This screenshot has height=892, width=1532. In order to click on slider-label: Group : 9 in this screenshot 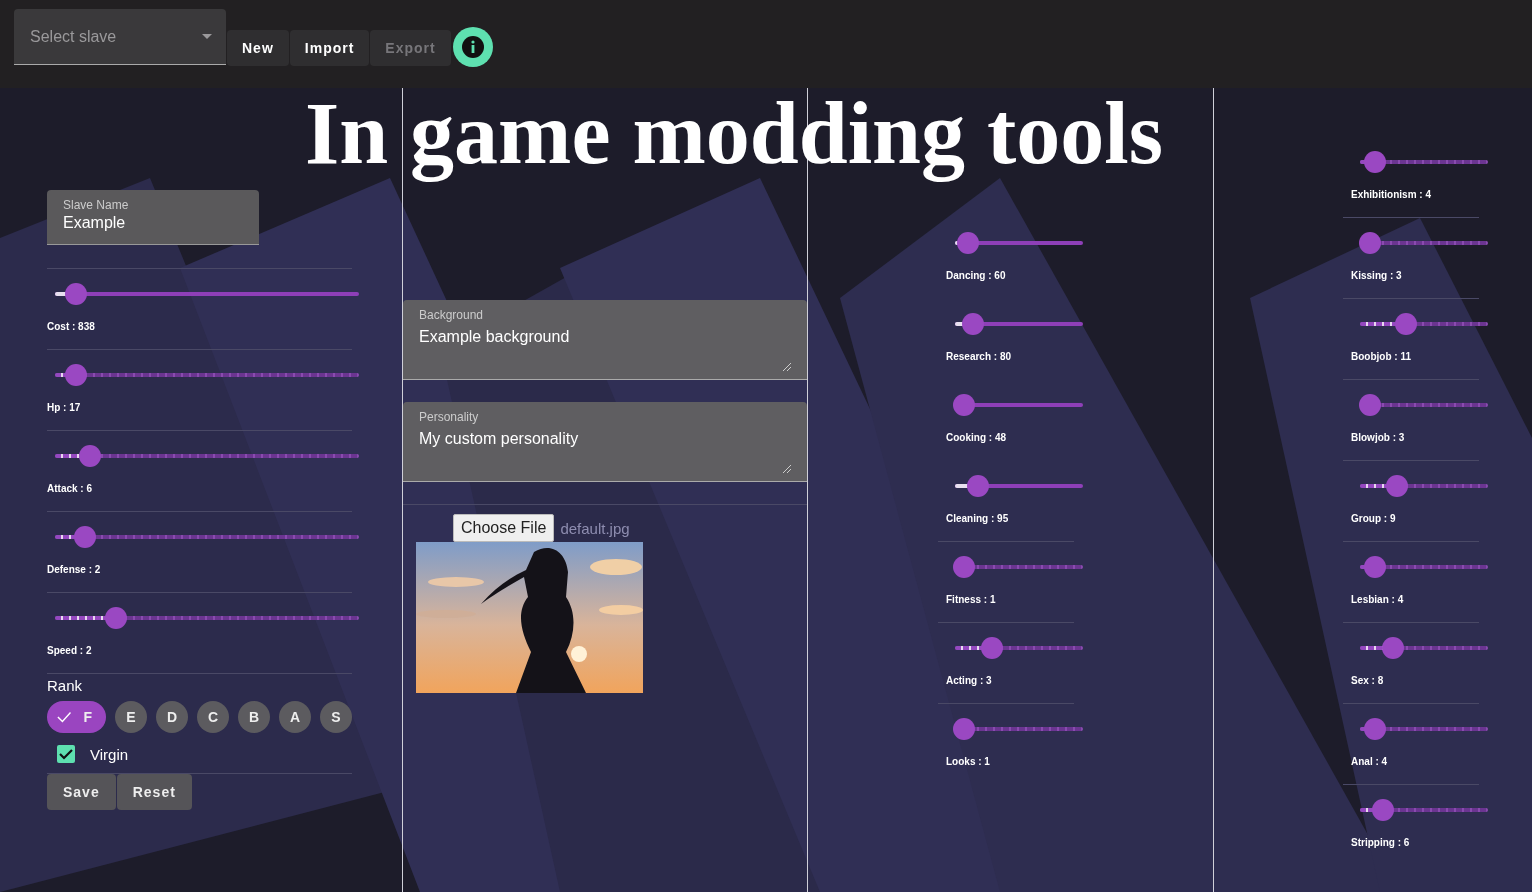, I will do `click(1374, 519)`.